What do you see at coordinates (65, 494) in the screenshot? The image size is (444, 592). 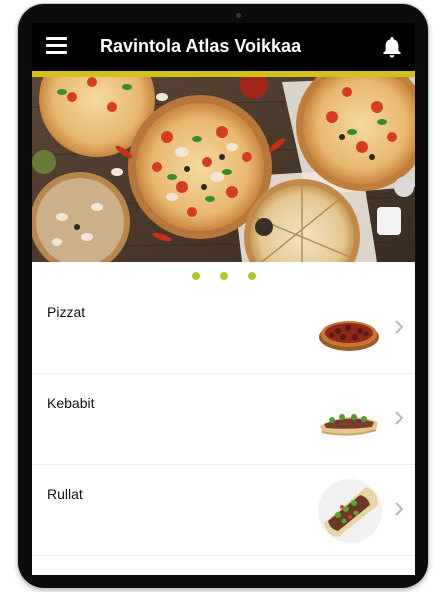 I see `category-label: Rullat` at bounding box center [65, 494].